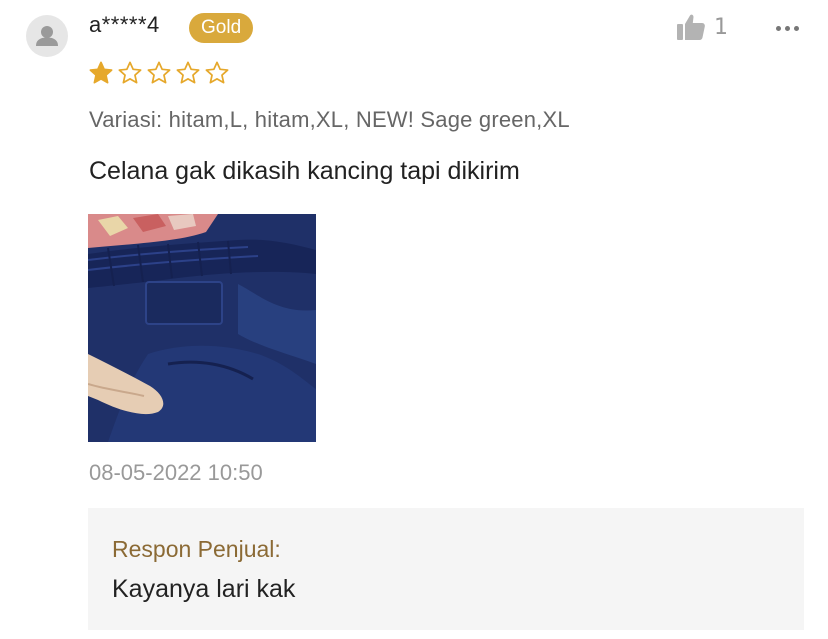 The image size is (828, 639). Describe the element at coordinates (124, 24) in the screenshot. I see `reviewer-username: a*****4` at that location.